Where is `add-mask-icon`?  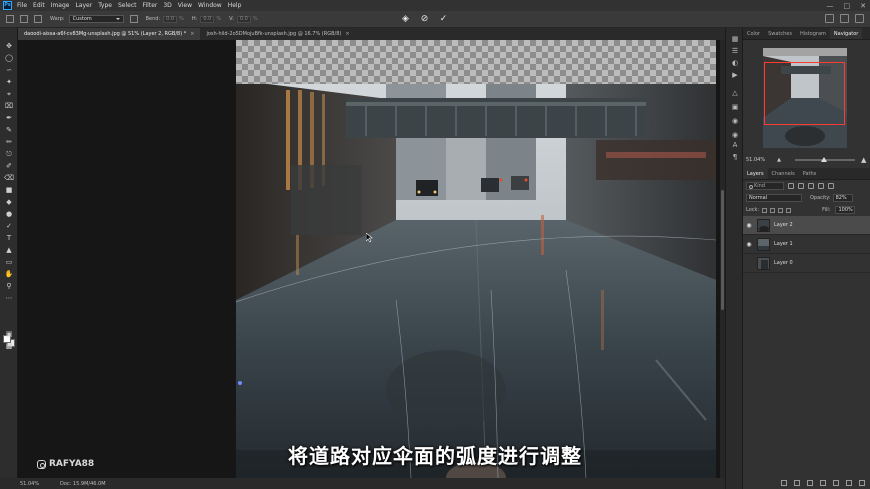
add-mask-icon is located at coordinates (810, 483).